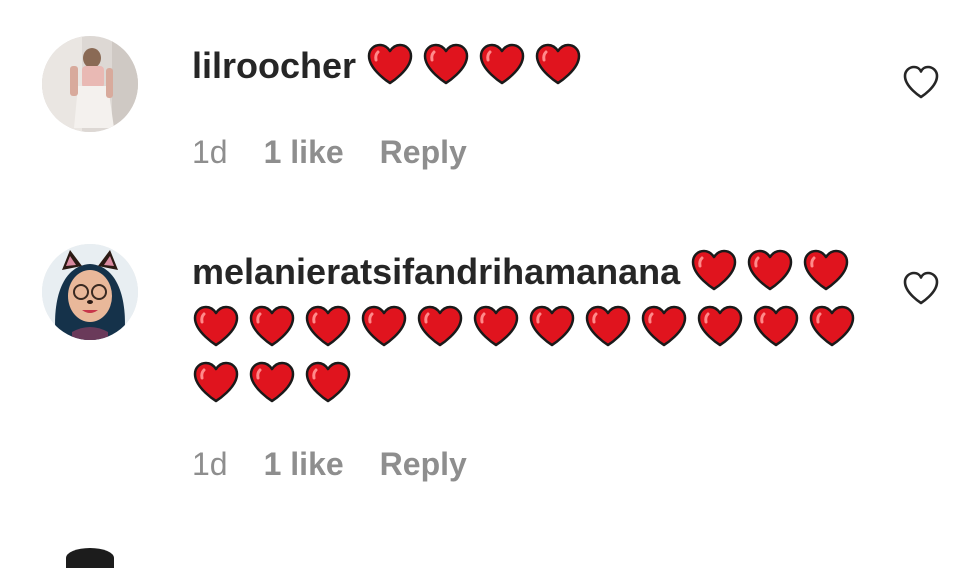  I want to click on comment-text: lilroocher, so click(532, 66).